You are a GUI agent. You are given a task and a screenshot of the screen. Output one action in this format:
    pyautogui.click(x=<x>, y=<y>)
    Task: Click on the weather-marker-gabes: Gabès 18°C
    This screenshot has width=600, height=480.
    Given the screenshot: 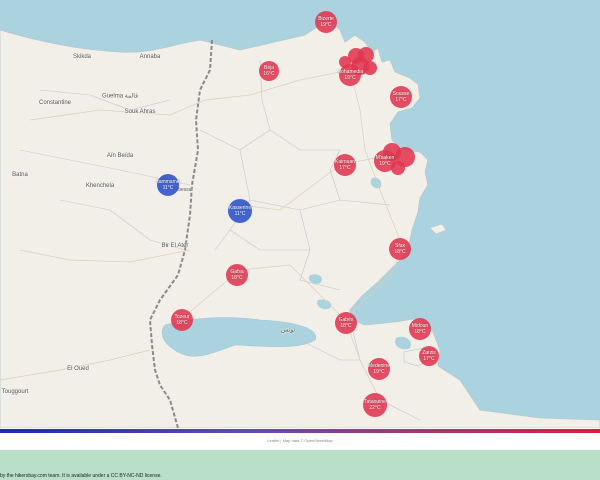 What is the action you would take?
    pyautogui.click(x=346, y=323)
    